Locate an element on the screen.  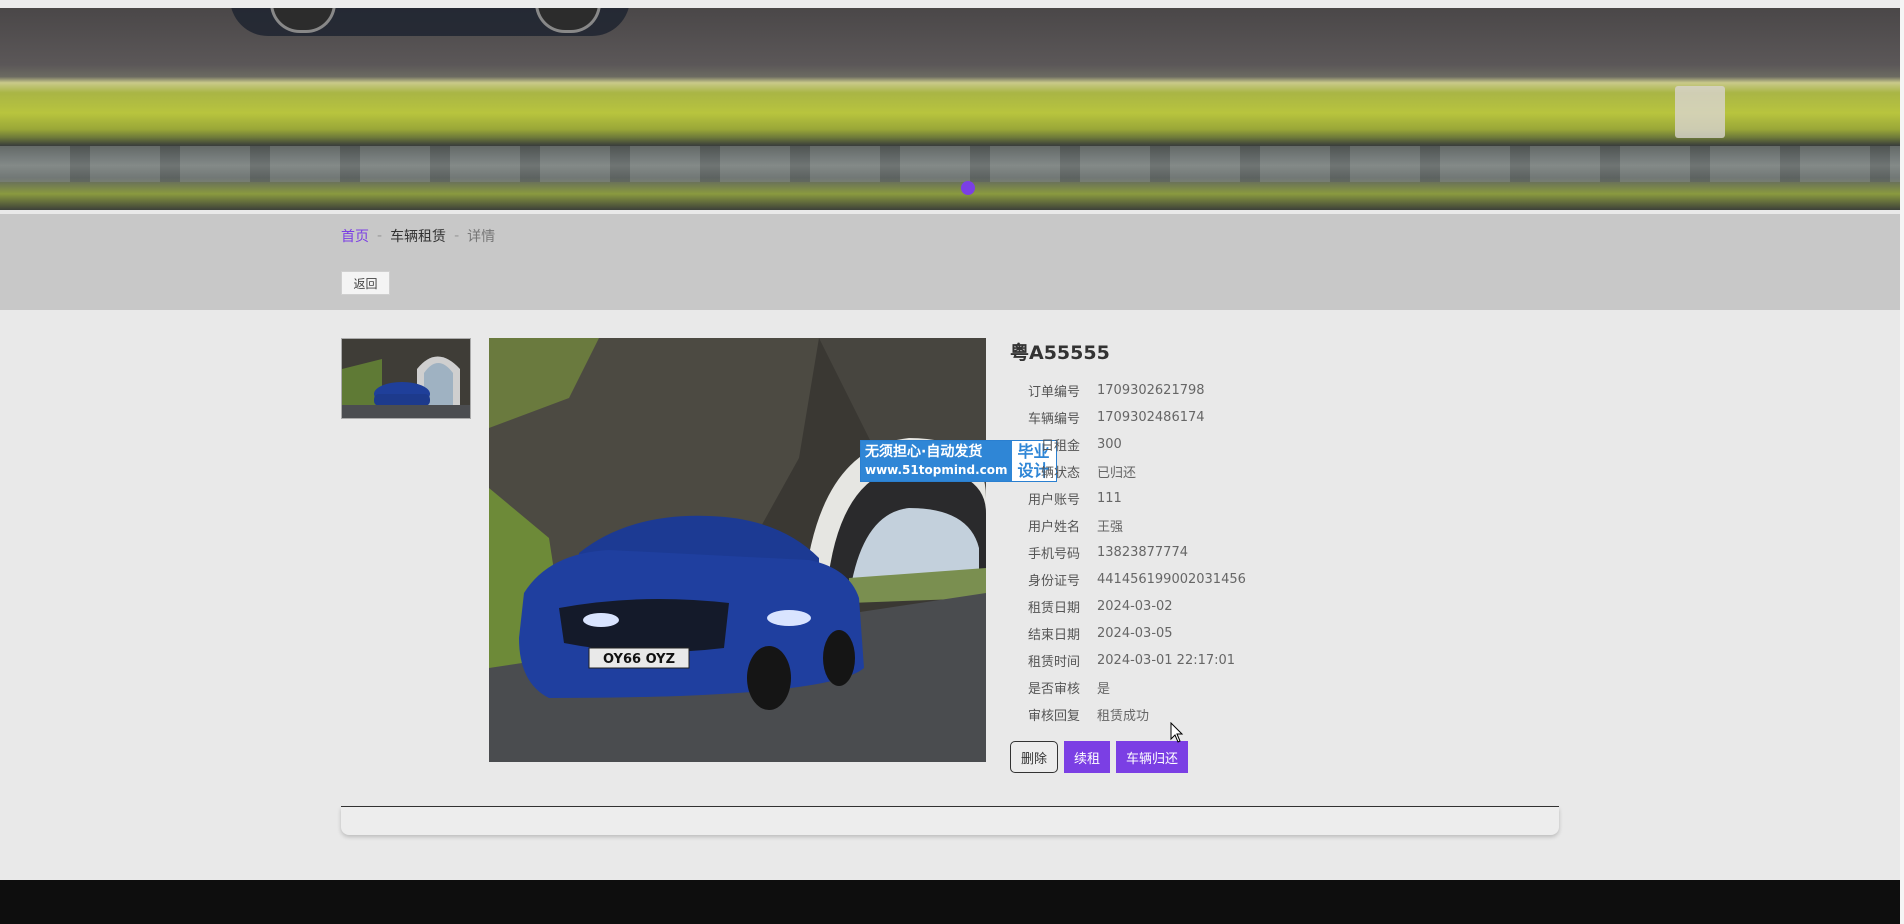
field-row: 结束日期 2024-03-05 is located at coordinates (1128, 633).